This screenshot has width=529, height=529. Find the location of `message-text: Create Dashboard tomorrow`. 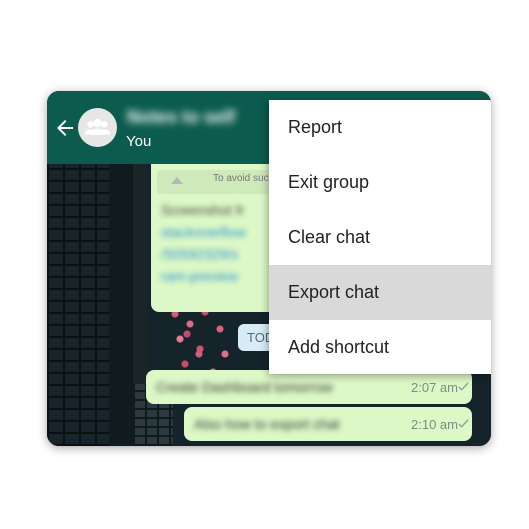

message-text: Create Dashboard tomorrow is located at coordinates (244, 387).